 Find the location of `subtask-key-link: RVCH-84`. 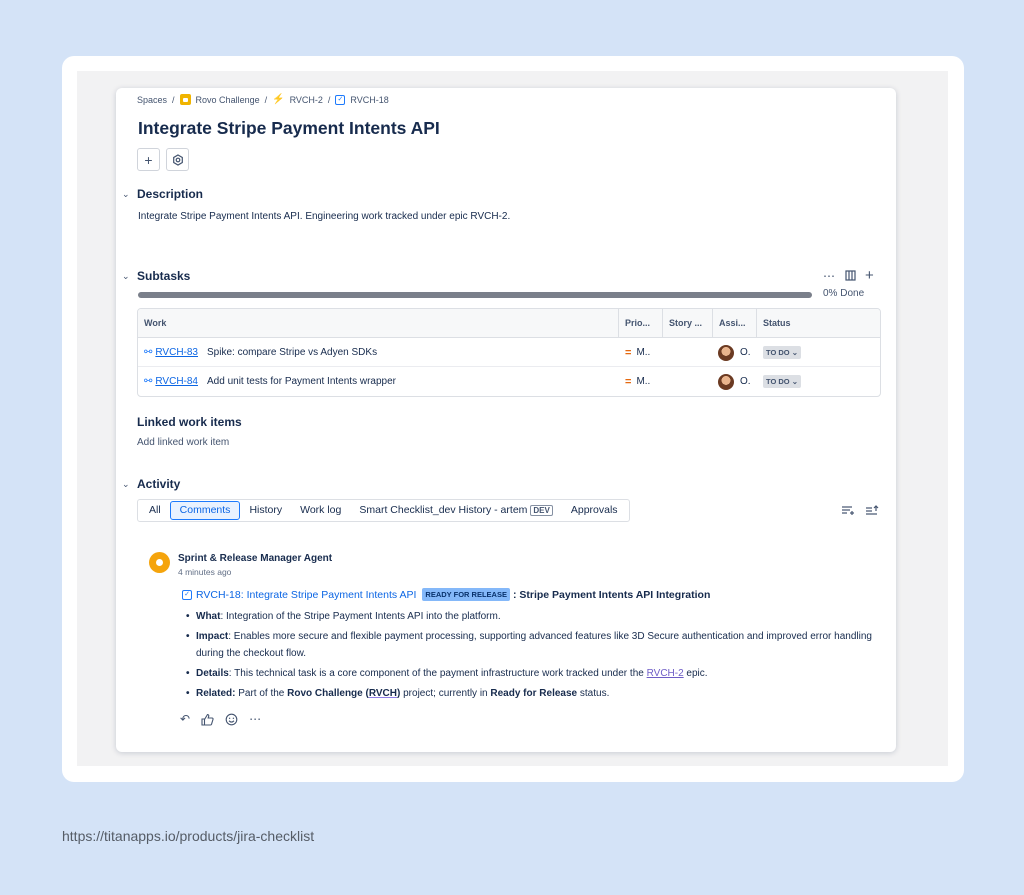

subtask-key-link: RVCH-84 is located at coordinates (176, 381).